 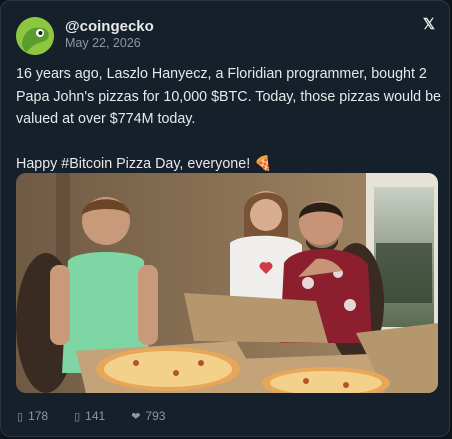 I want to click on comment-icon: ▯, so click(x=20, y=416).